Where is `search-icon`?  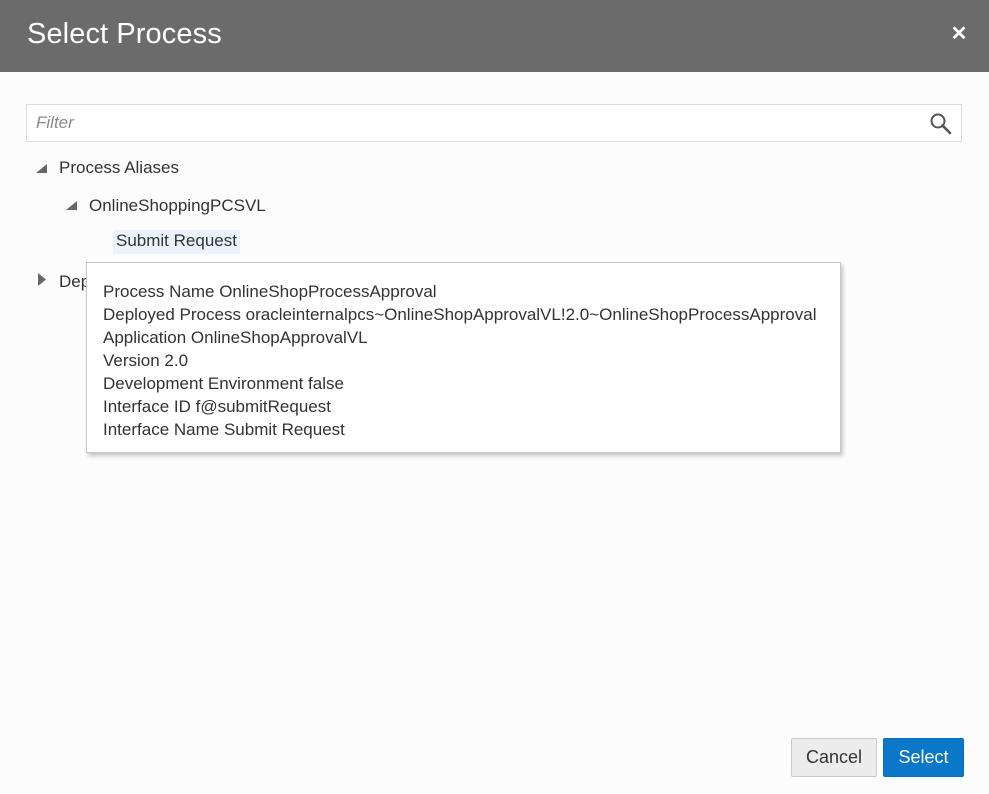
search-icon is located at coordinates (941, 124).